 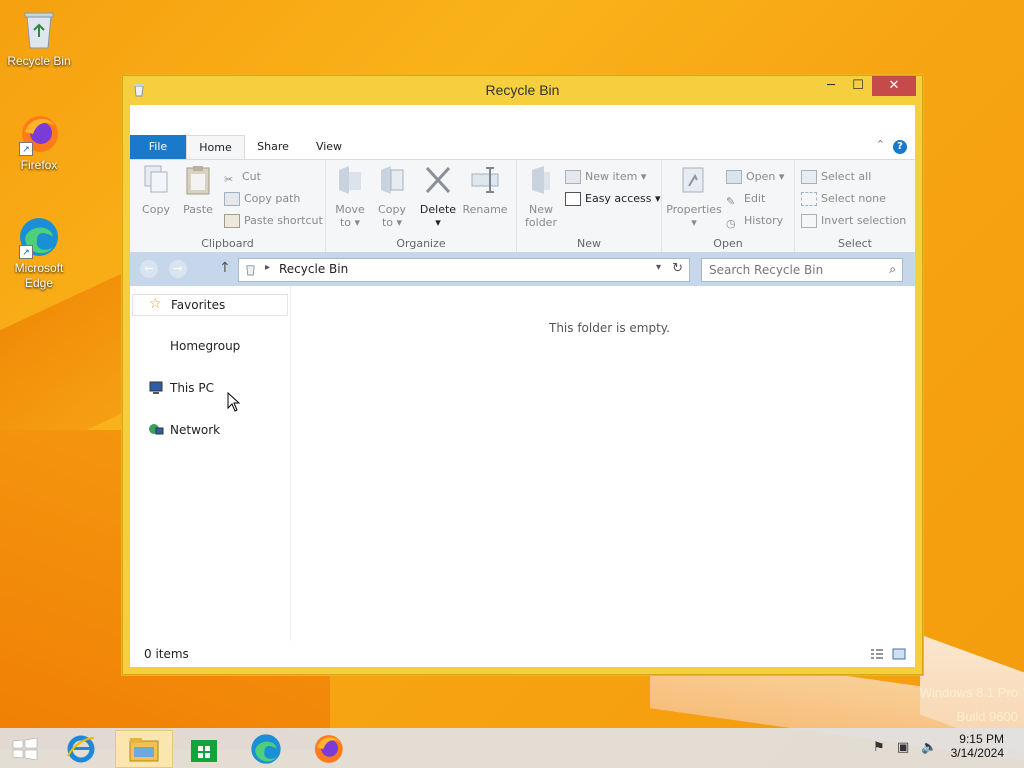 I want to click on edit-pencil-icon: ✎, so click(x=731, y=201).